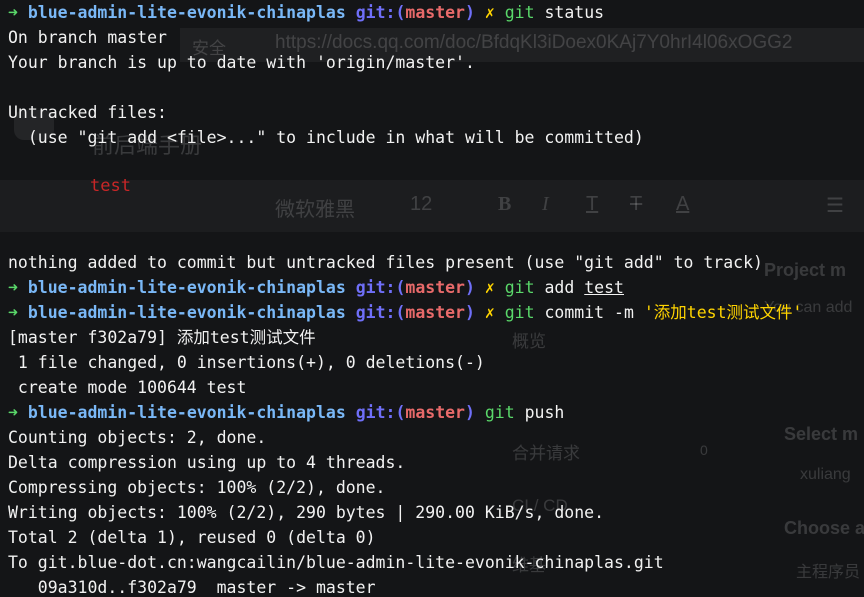 The height and width of the screenshot is (597, 864). I want to click on output-line: On branch master, so click(87, 37).